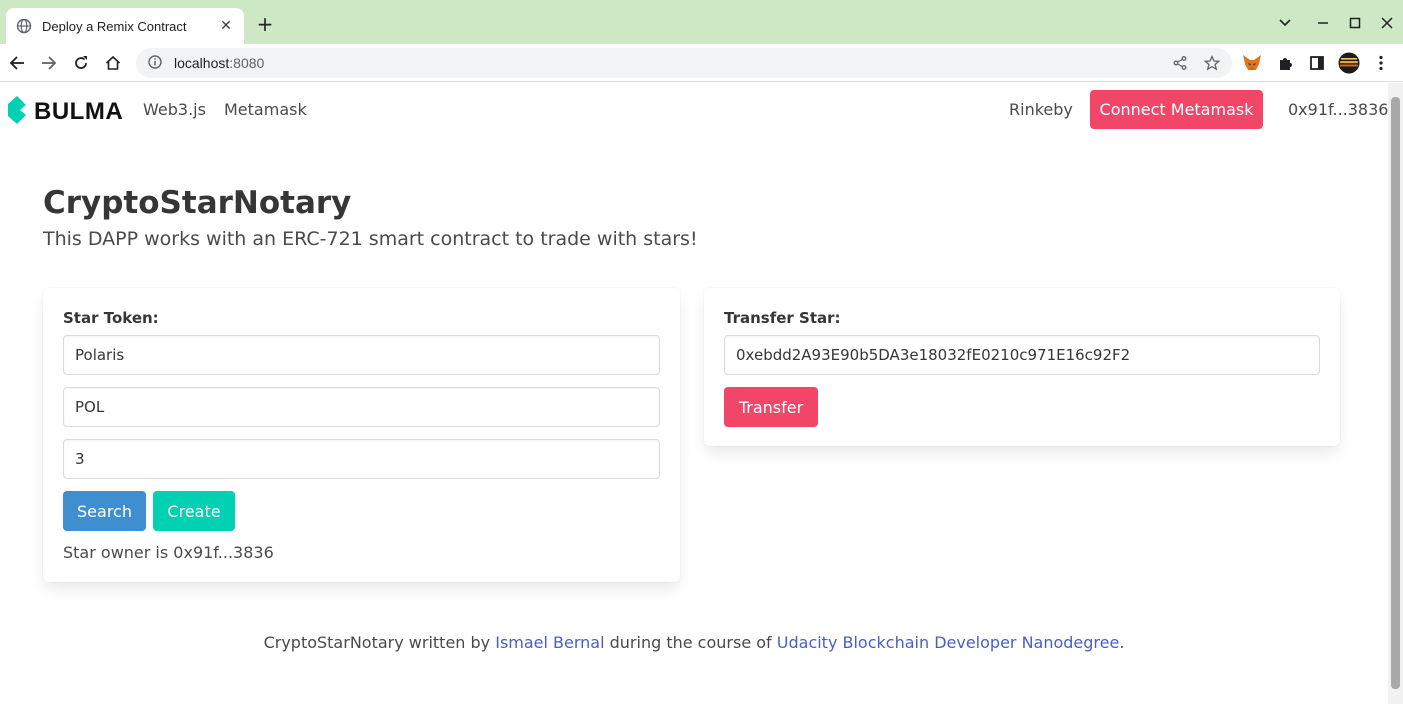  I want to click on share-icon, so click(1180, 63).